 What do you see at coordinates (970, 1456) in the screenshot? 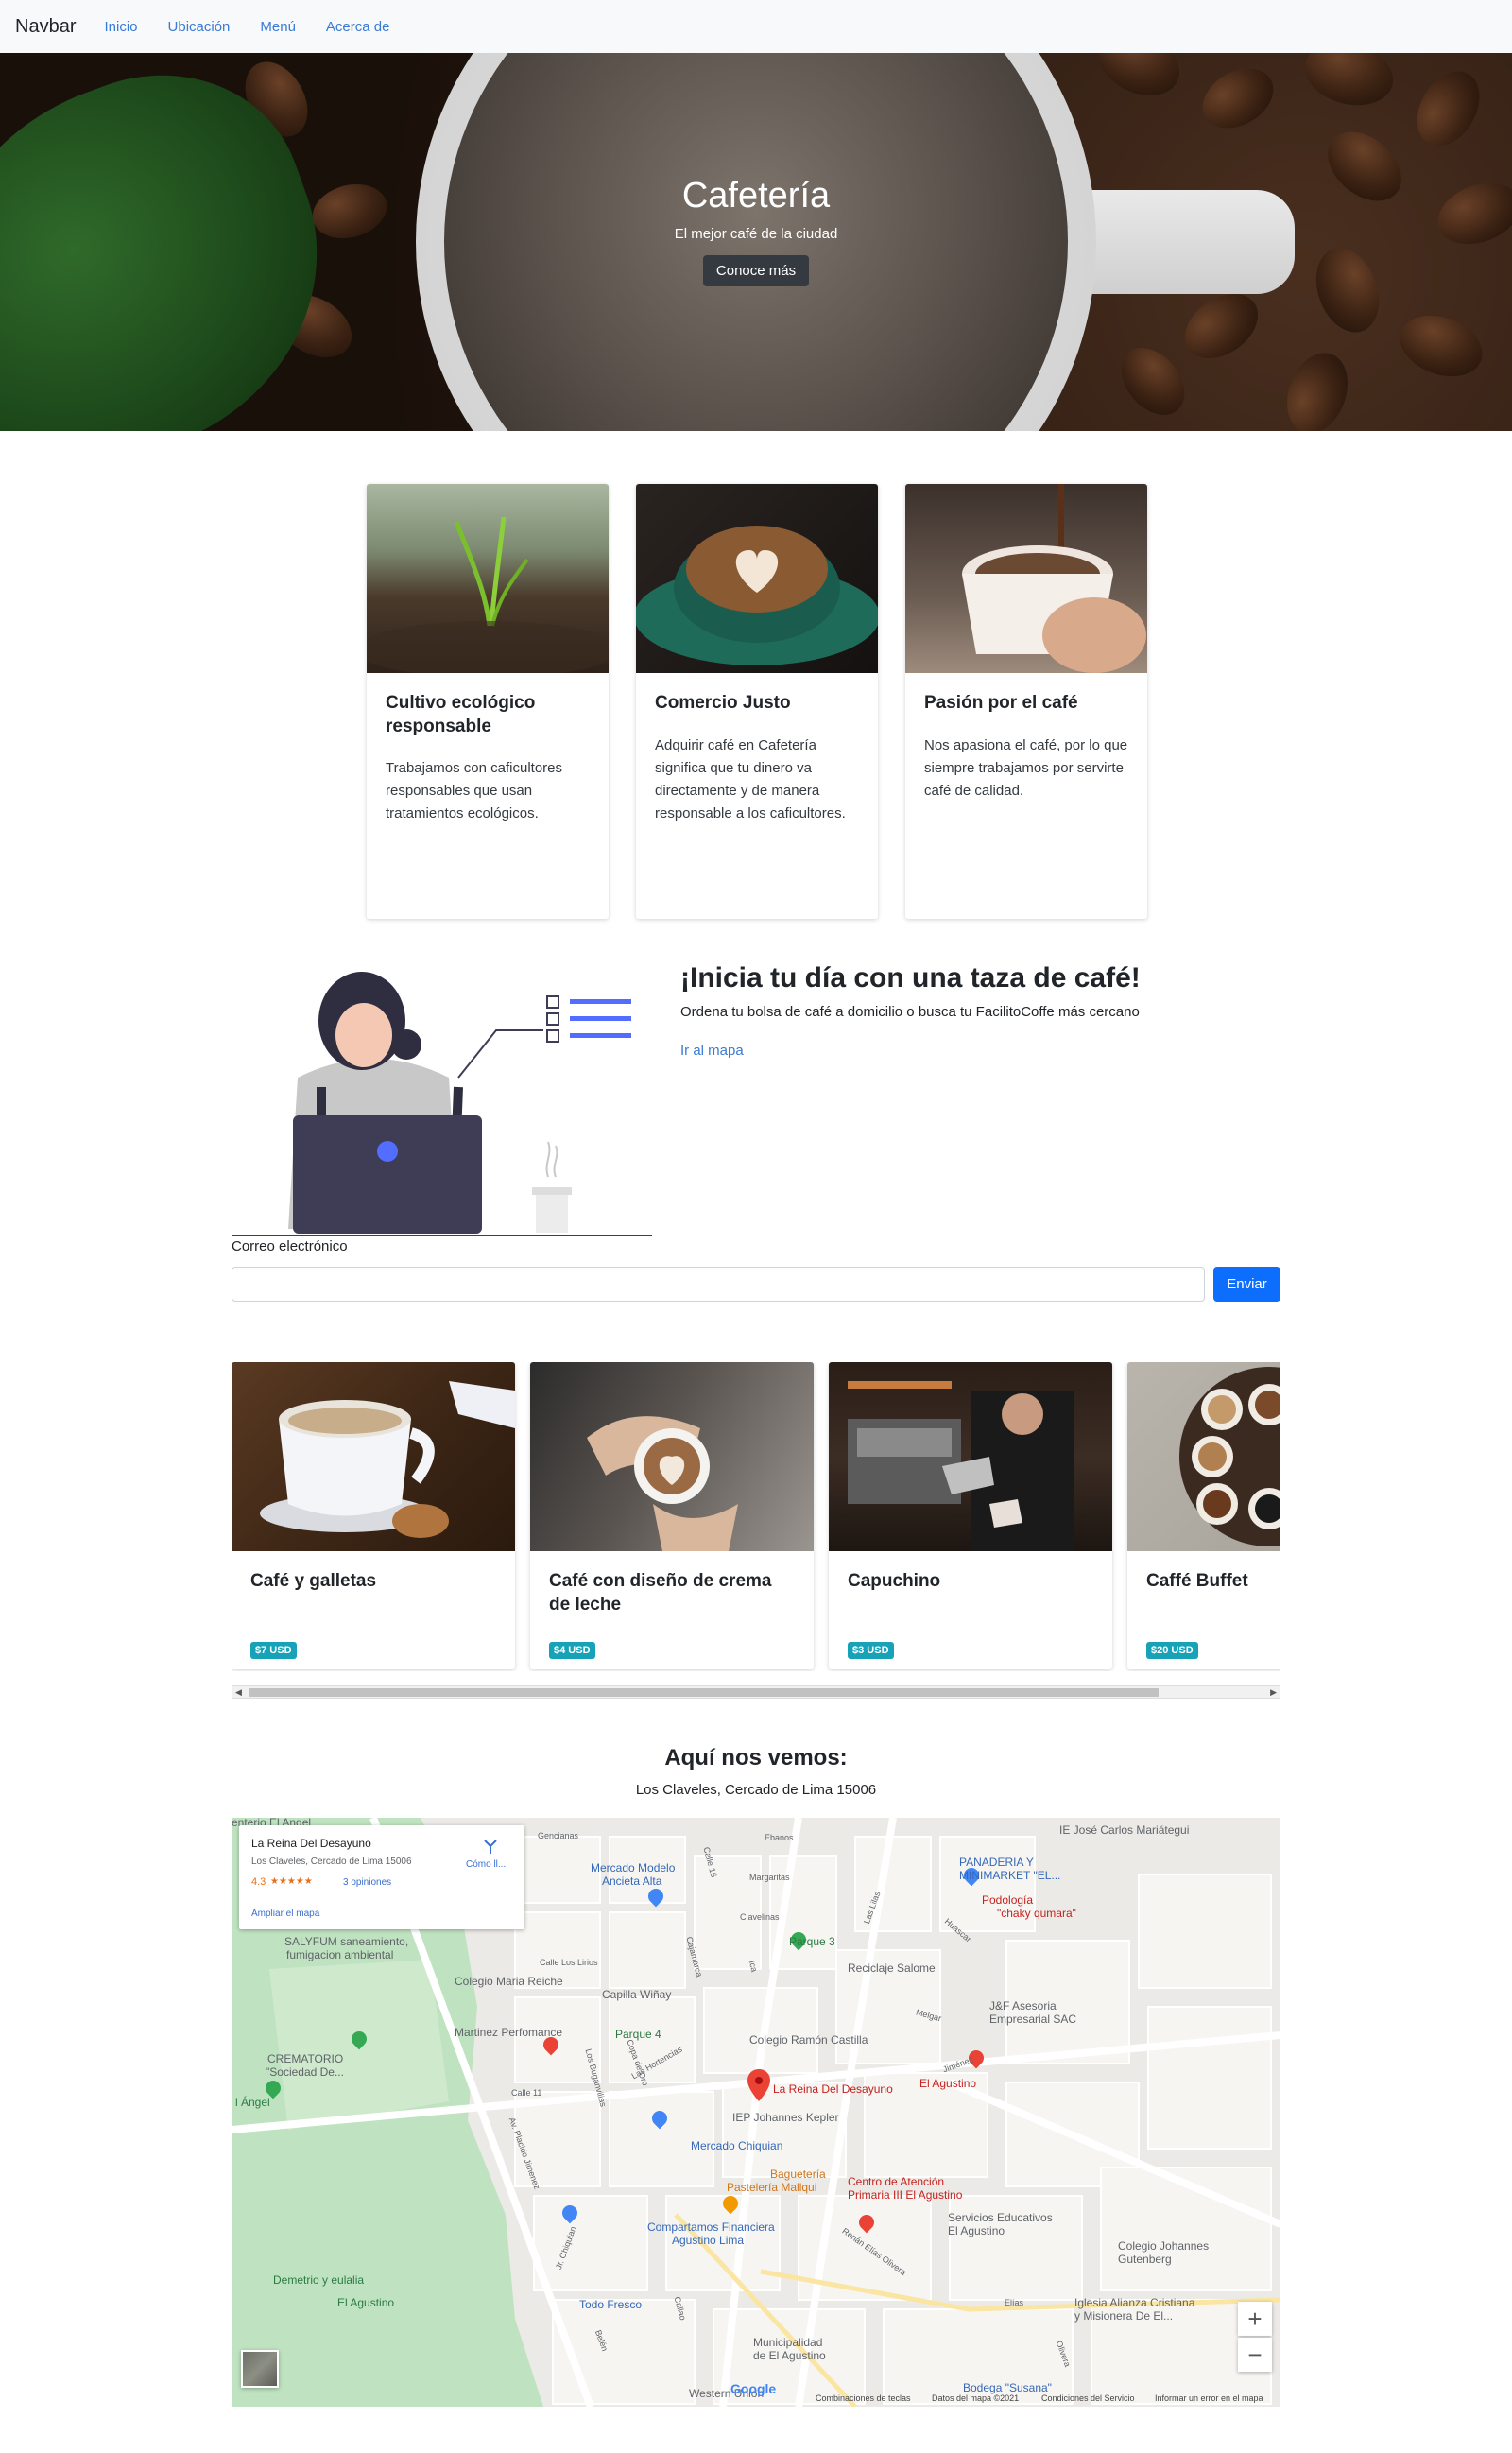
I see `barista-capuchino-image` at bounding box center [970, 1456].